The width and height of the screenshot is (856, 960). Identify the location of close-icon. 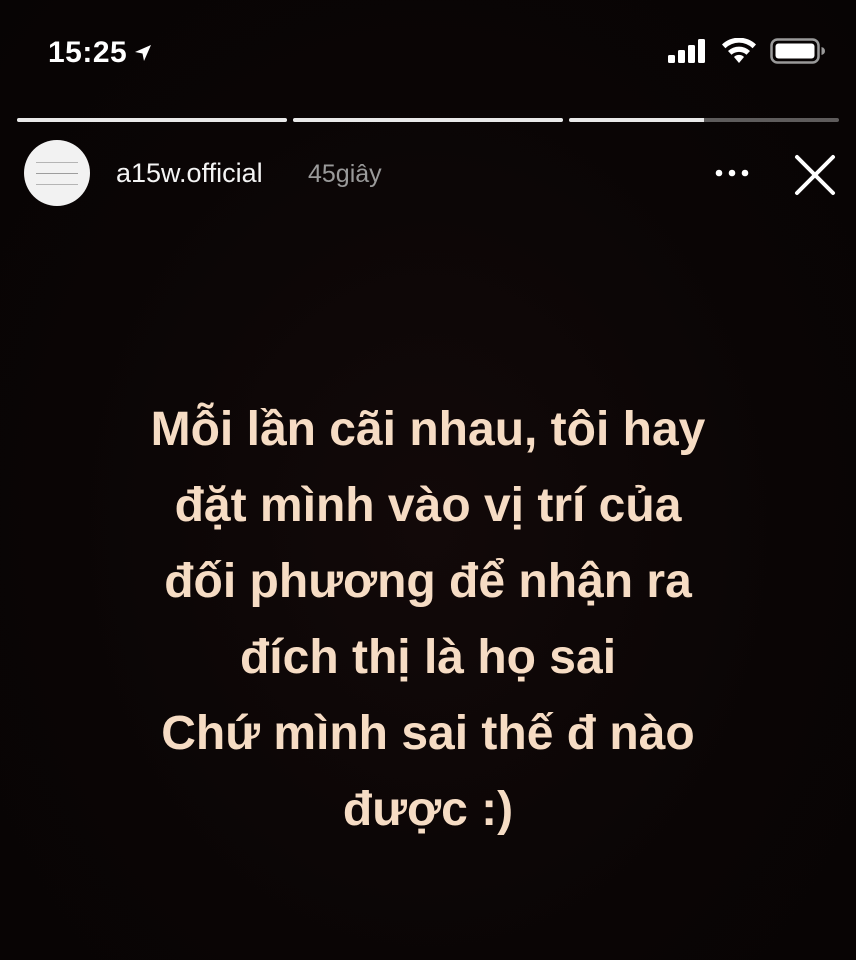
(815, 175).